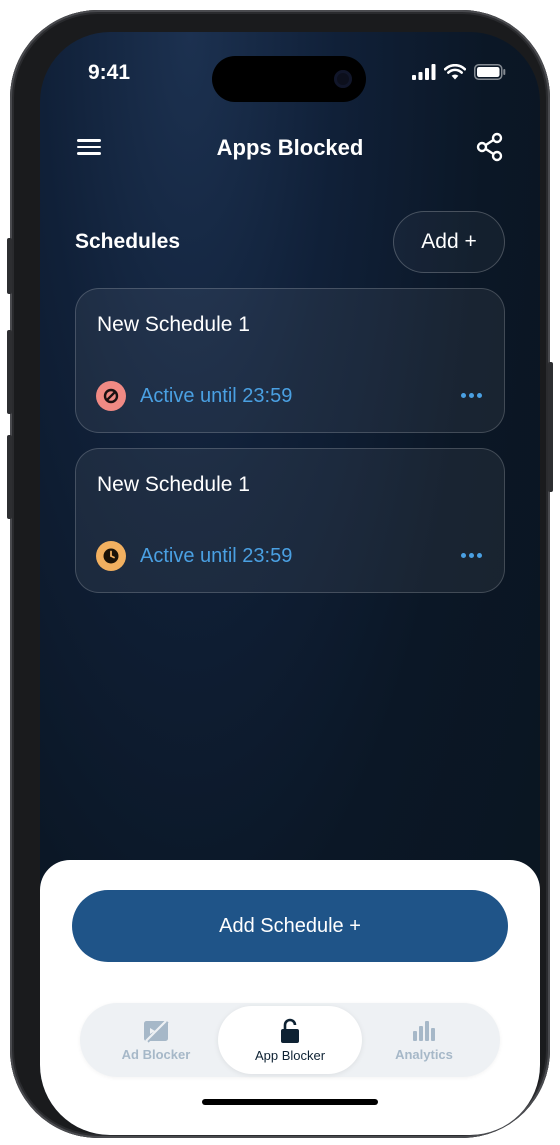 Image resolution: width=560 pixels, height=1145 pixels. Describe the element at coordinates (455, 72) in the screenshot. I see `wifi-icon` at that location.